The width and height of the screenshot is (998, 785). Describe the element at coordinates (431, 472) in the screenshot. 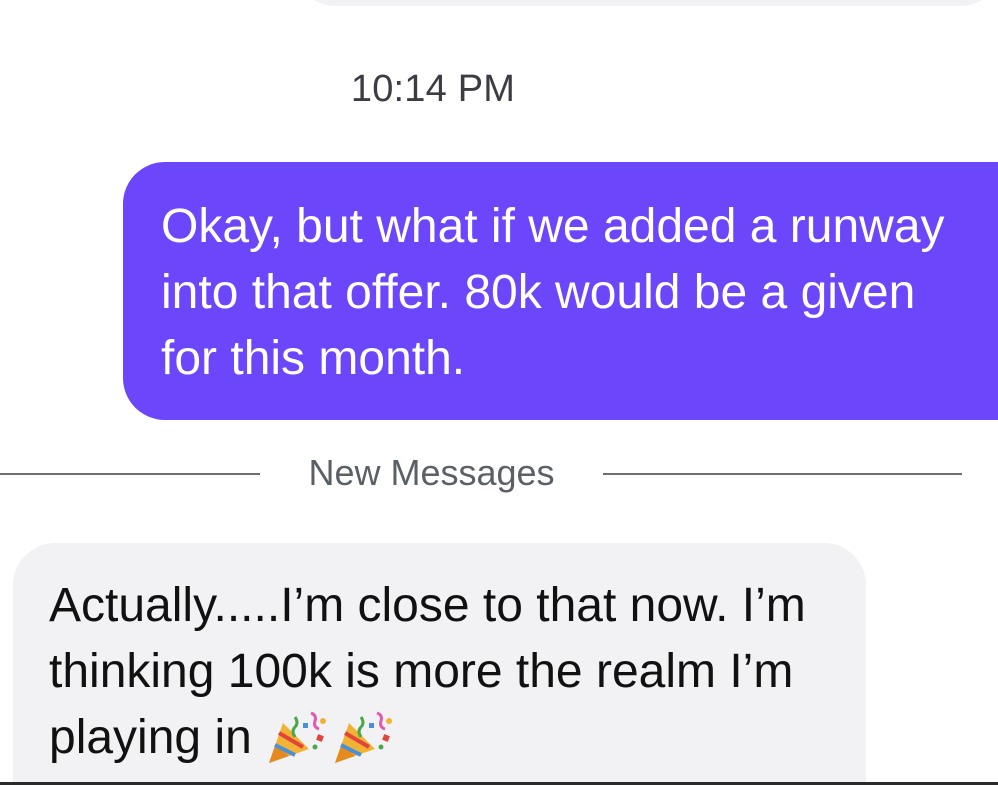

I see `new-messages-label: New Messages` at that location.